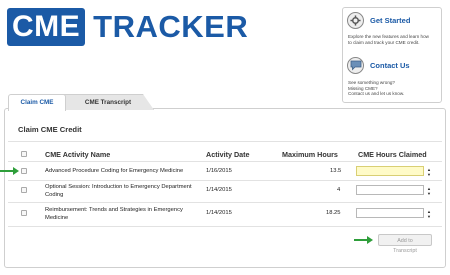  Describe the element at coordinates (355, 65) in the screenshot. I see `speech-bubble-icon` at that location.